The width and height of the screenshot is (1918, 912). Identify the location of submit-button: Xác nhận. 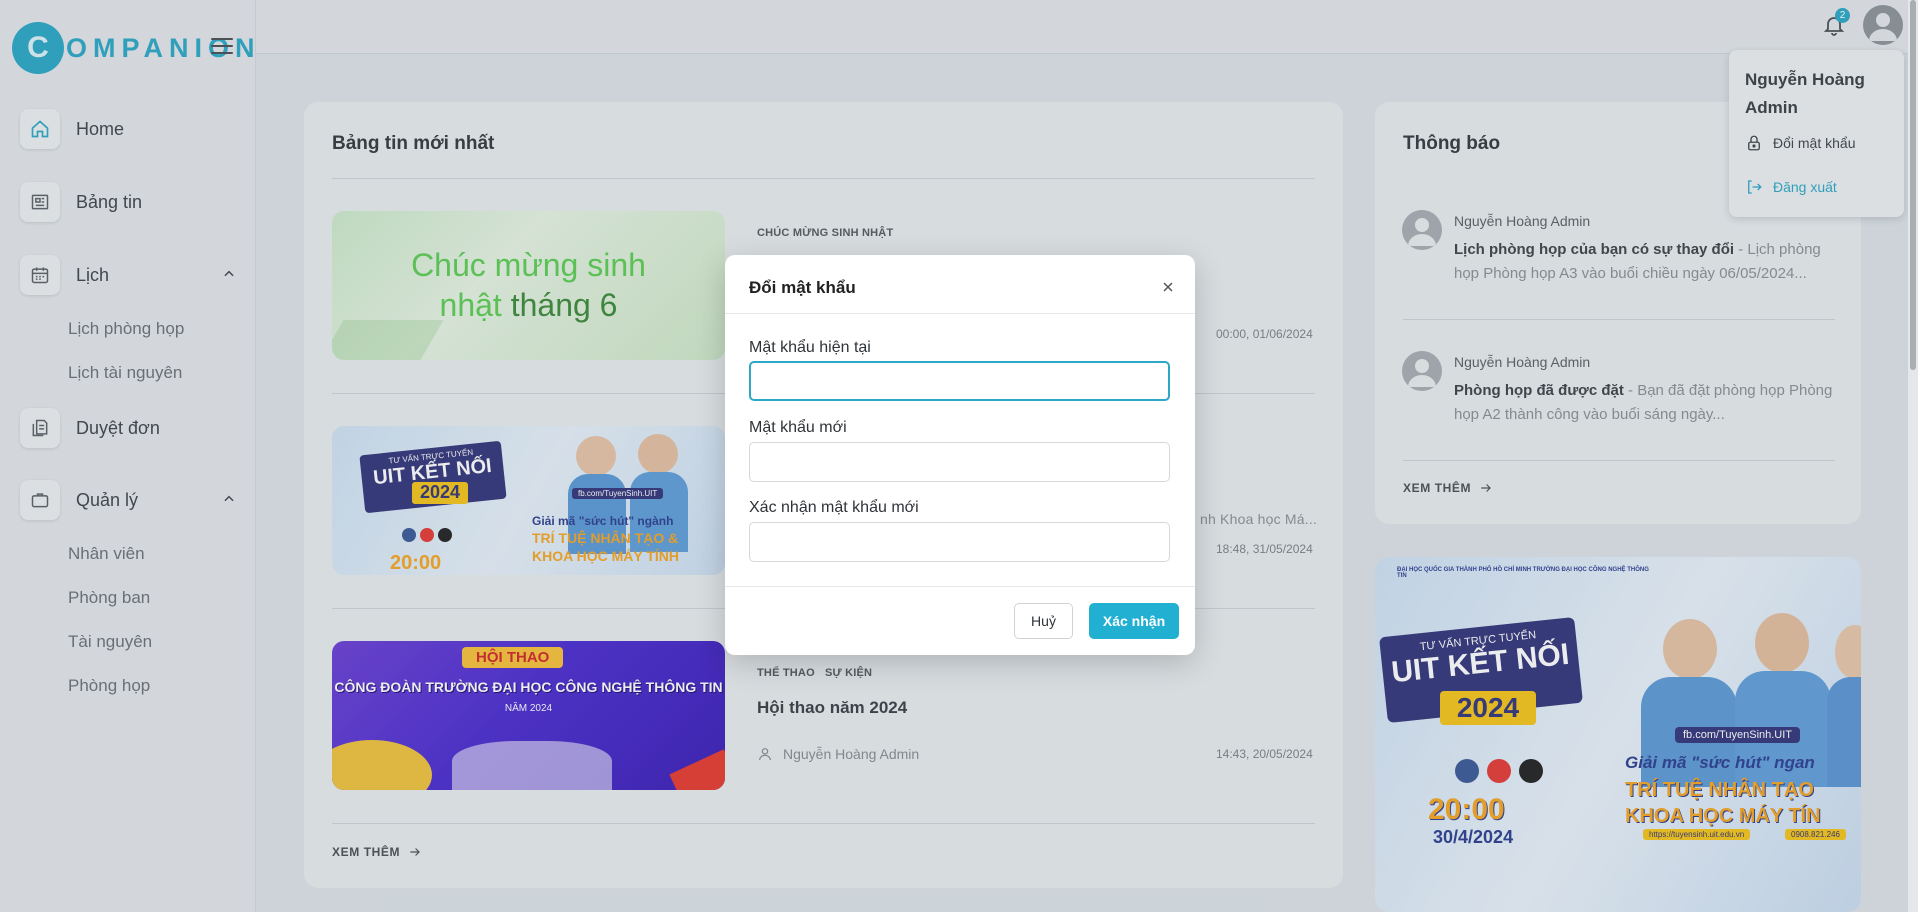
(1134, 621).